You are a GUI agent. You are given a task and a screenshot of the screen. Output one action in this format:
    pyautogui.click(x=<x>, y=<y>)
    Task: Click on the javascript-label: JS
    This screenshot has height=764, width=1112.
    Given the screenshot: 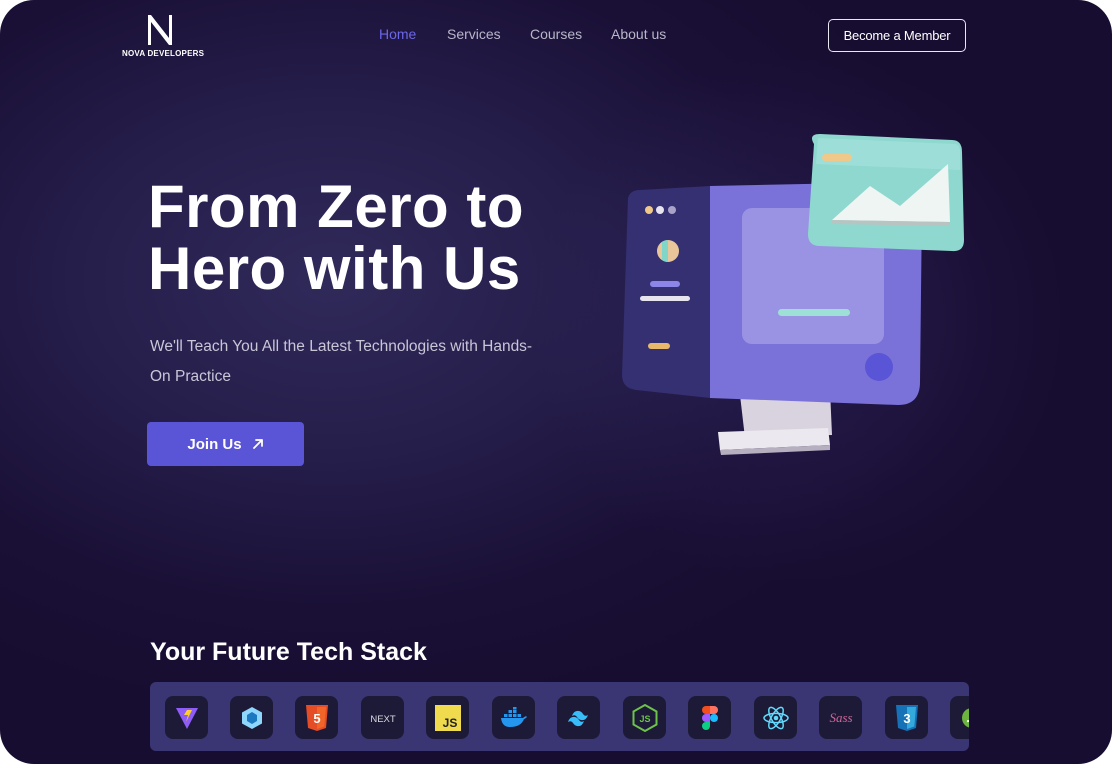 What is the action you would take?
    pyautogui.click(x=449, y=723)
    